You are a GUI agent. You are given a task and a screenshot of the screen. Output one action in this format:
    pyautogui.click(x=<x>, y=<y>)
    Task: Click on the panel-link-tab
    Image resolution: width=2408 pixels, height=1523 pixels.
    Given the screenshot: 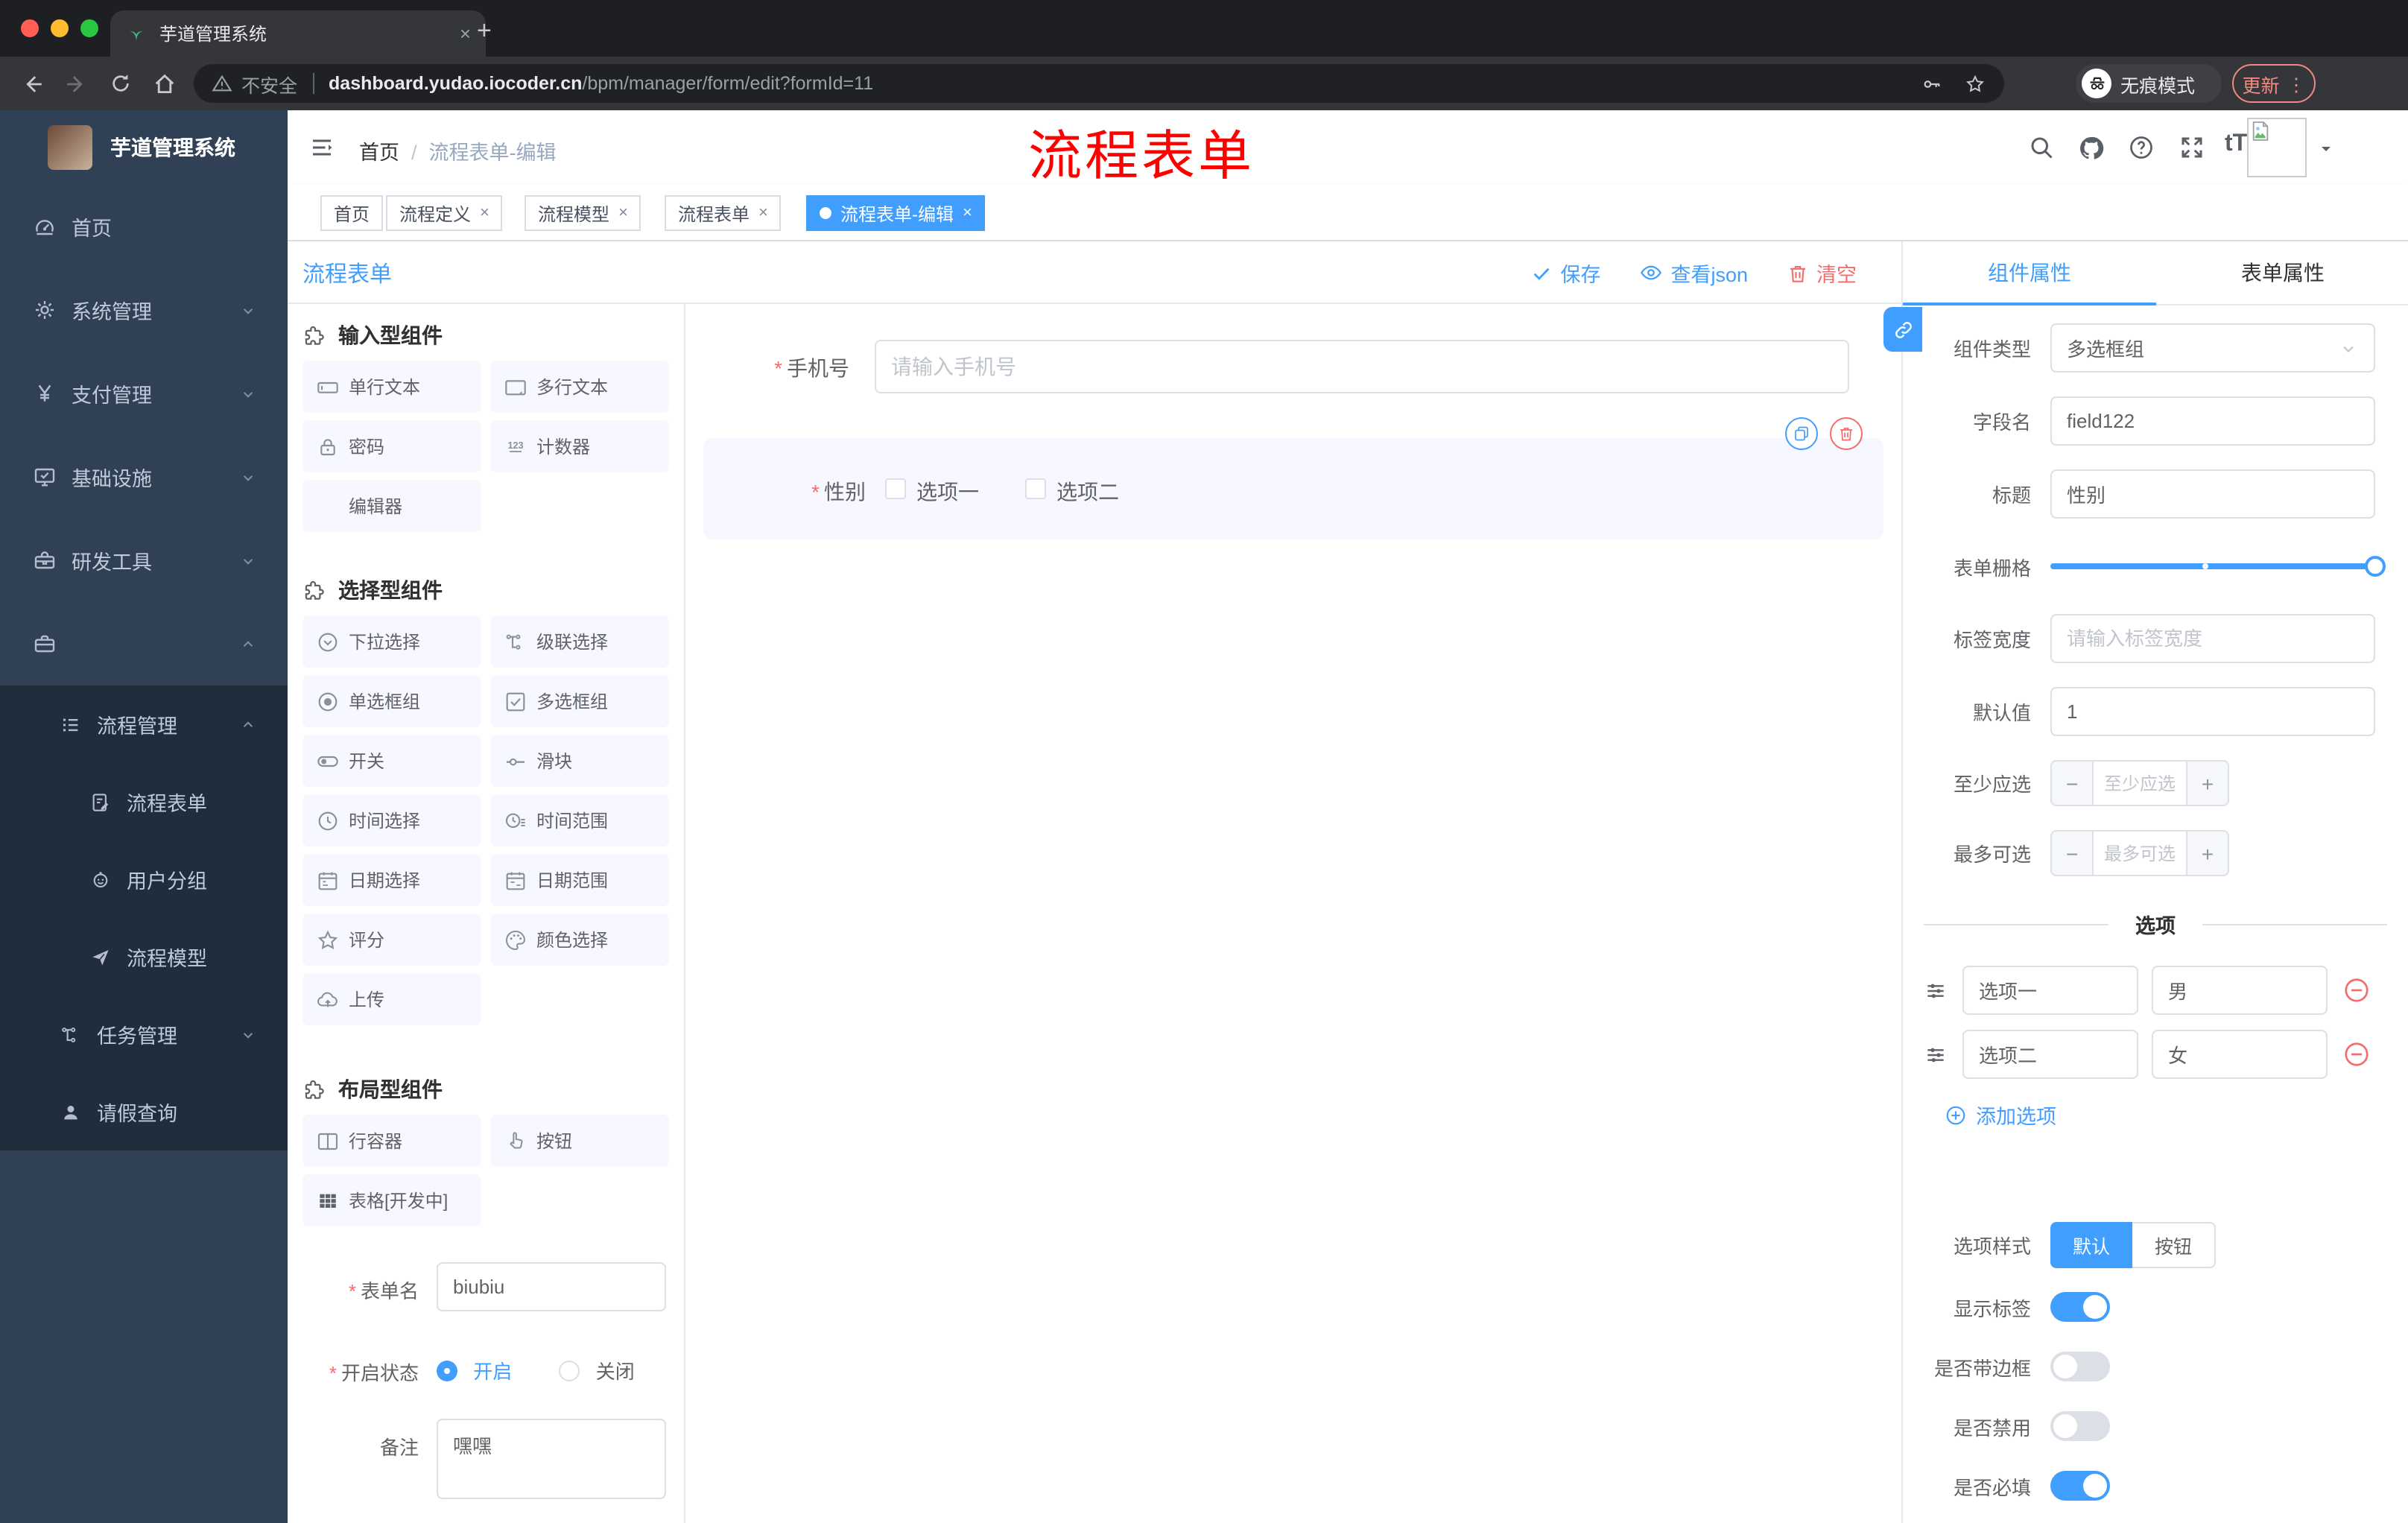 What is the action you would take?
    pyautogui.click(x=1902, y=329)
    